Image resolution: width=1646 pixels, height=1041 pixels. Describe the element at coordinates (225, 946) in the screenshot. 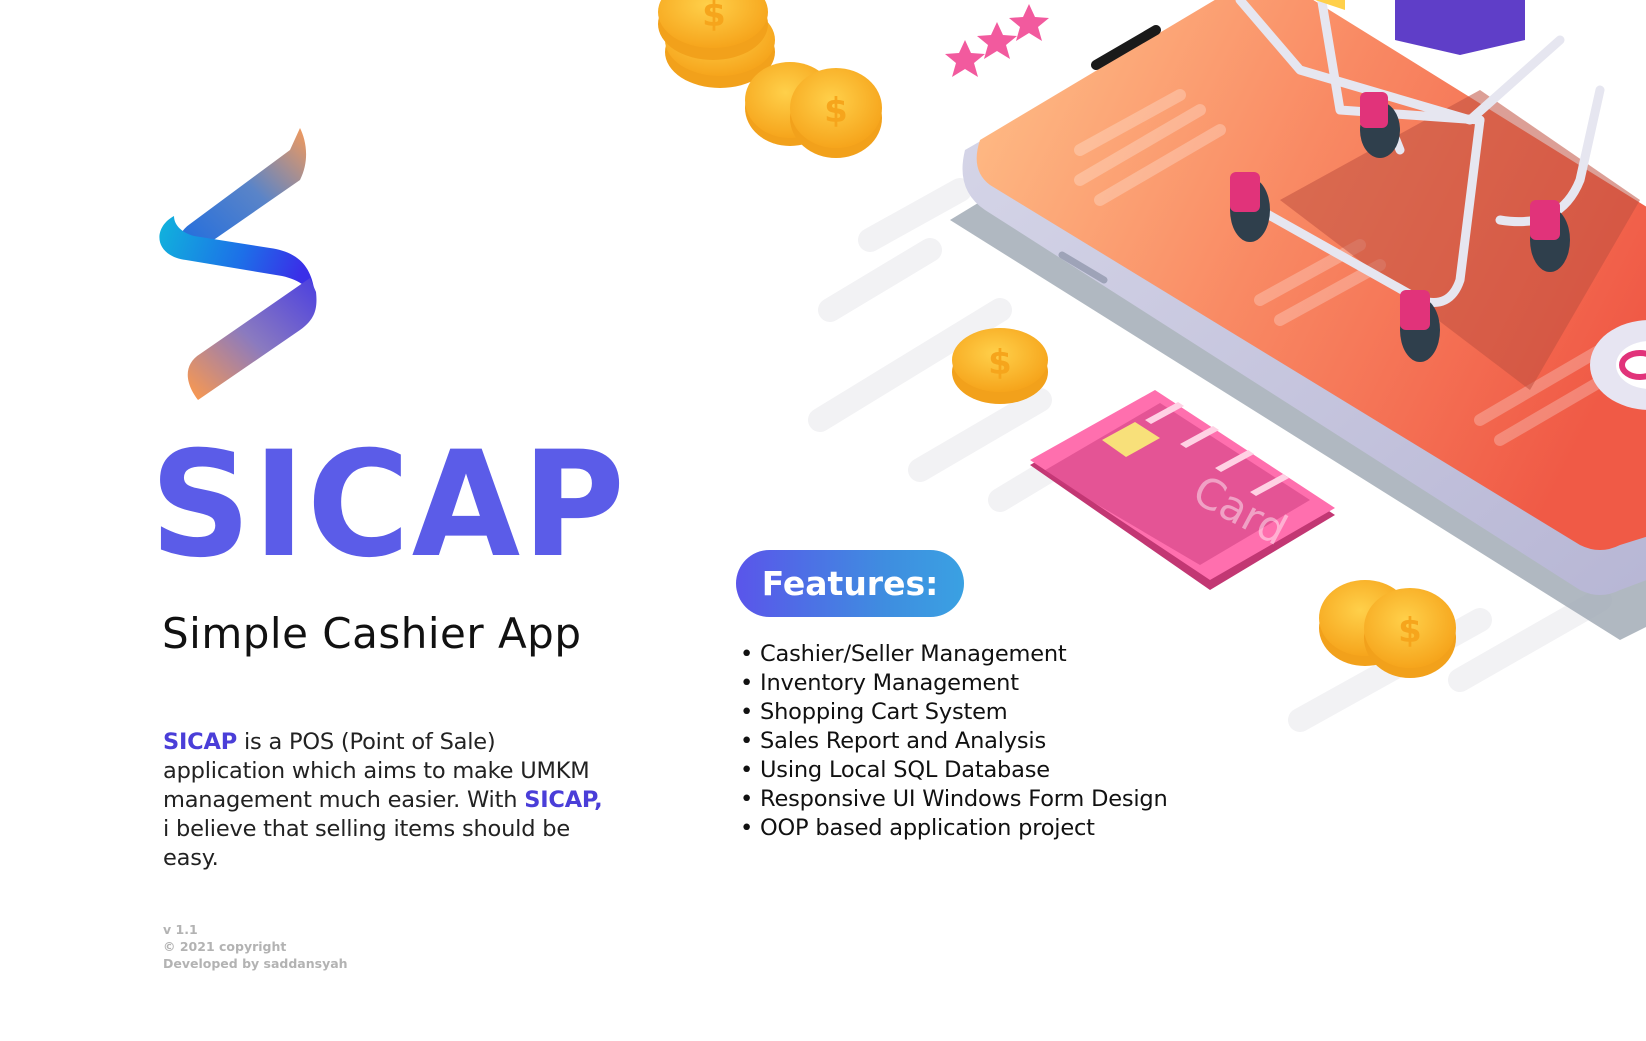

I see `copyright-label: © 2021 copyright` at that location.